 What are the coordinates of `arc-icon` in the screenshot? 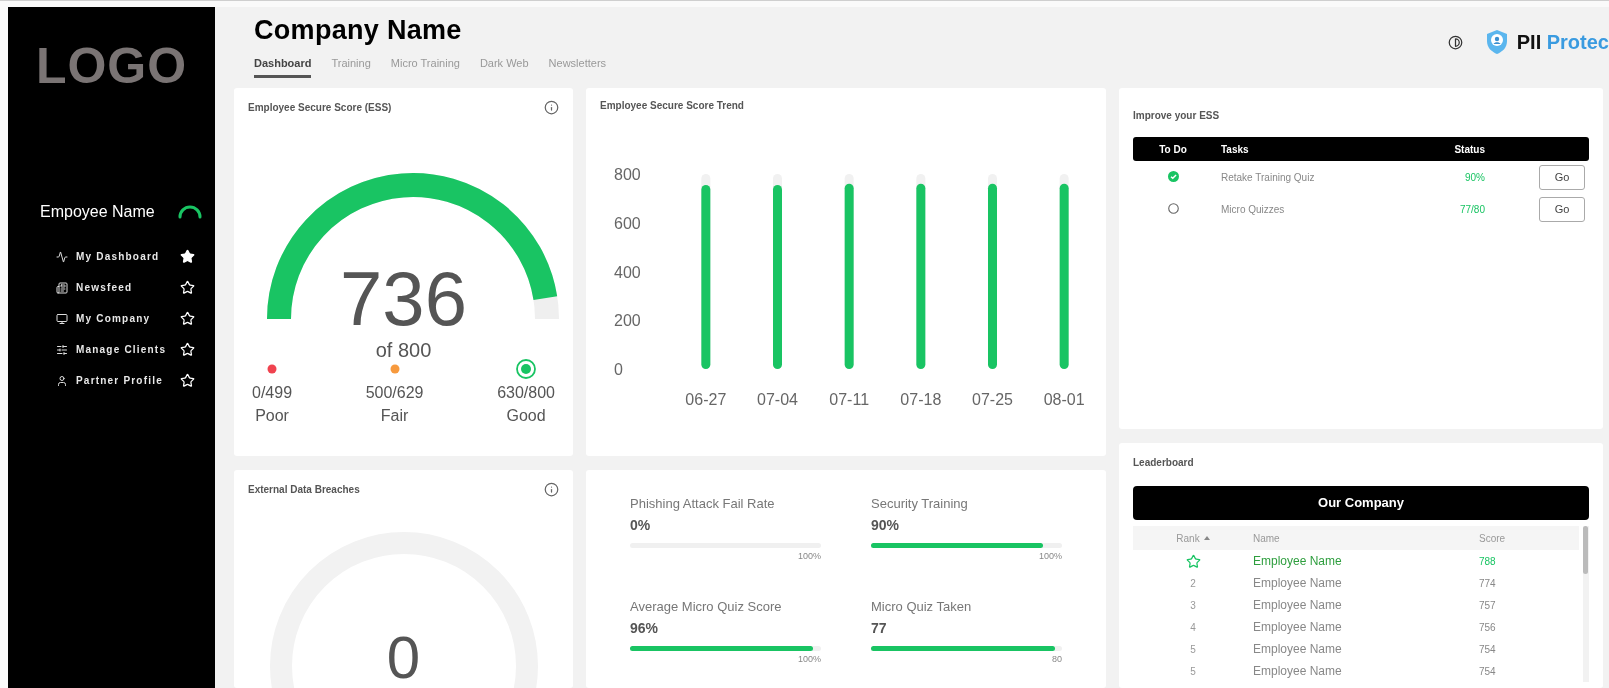 It's located at (189, 212).